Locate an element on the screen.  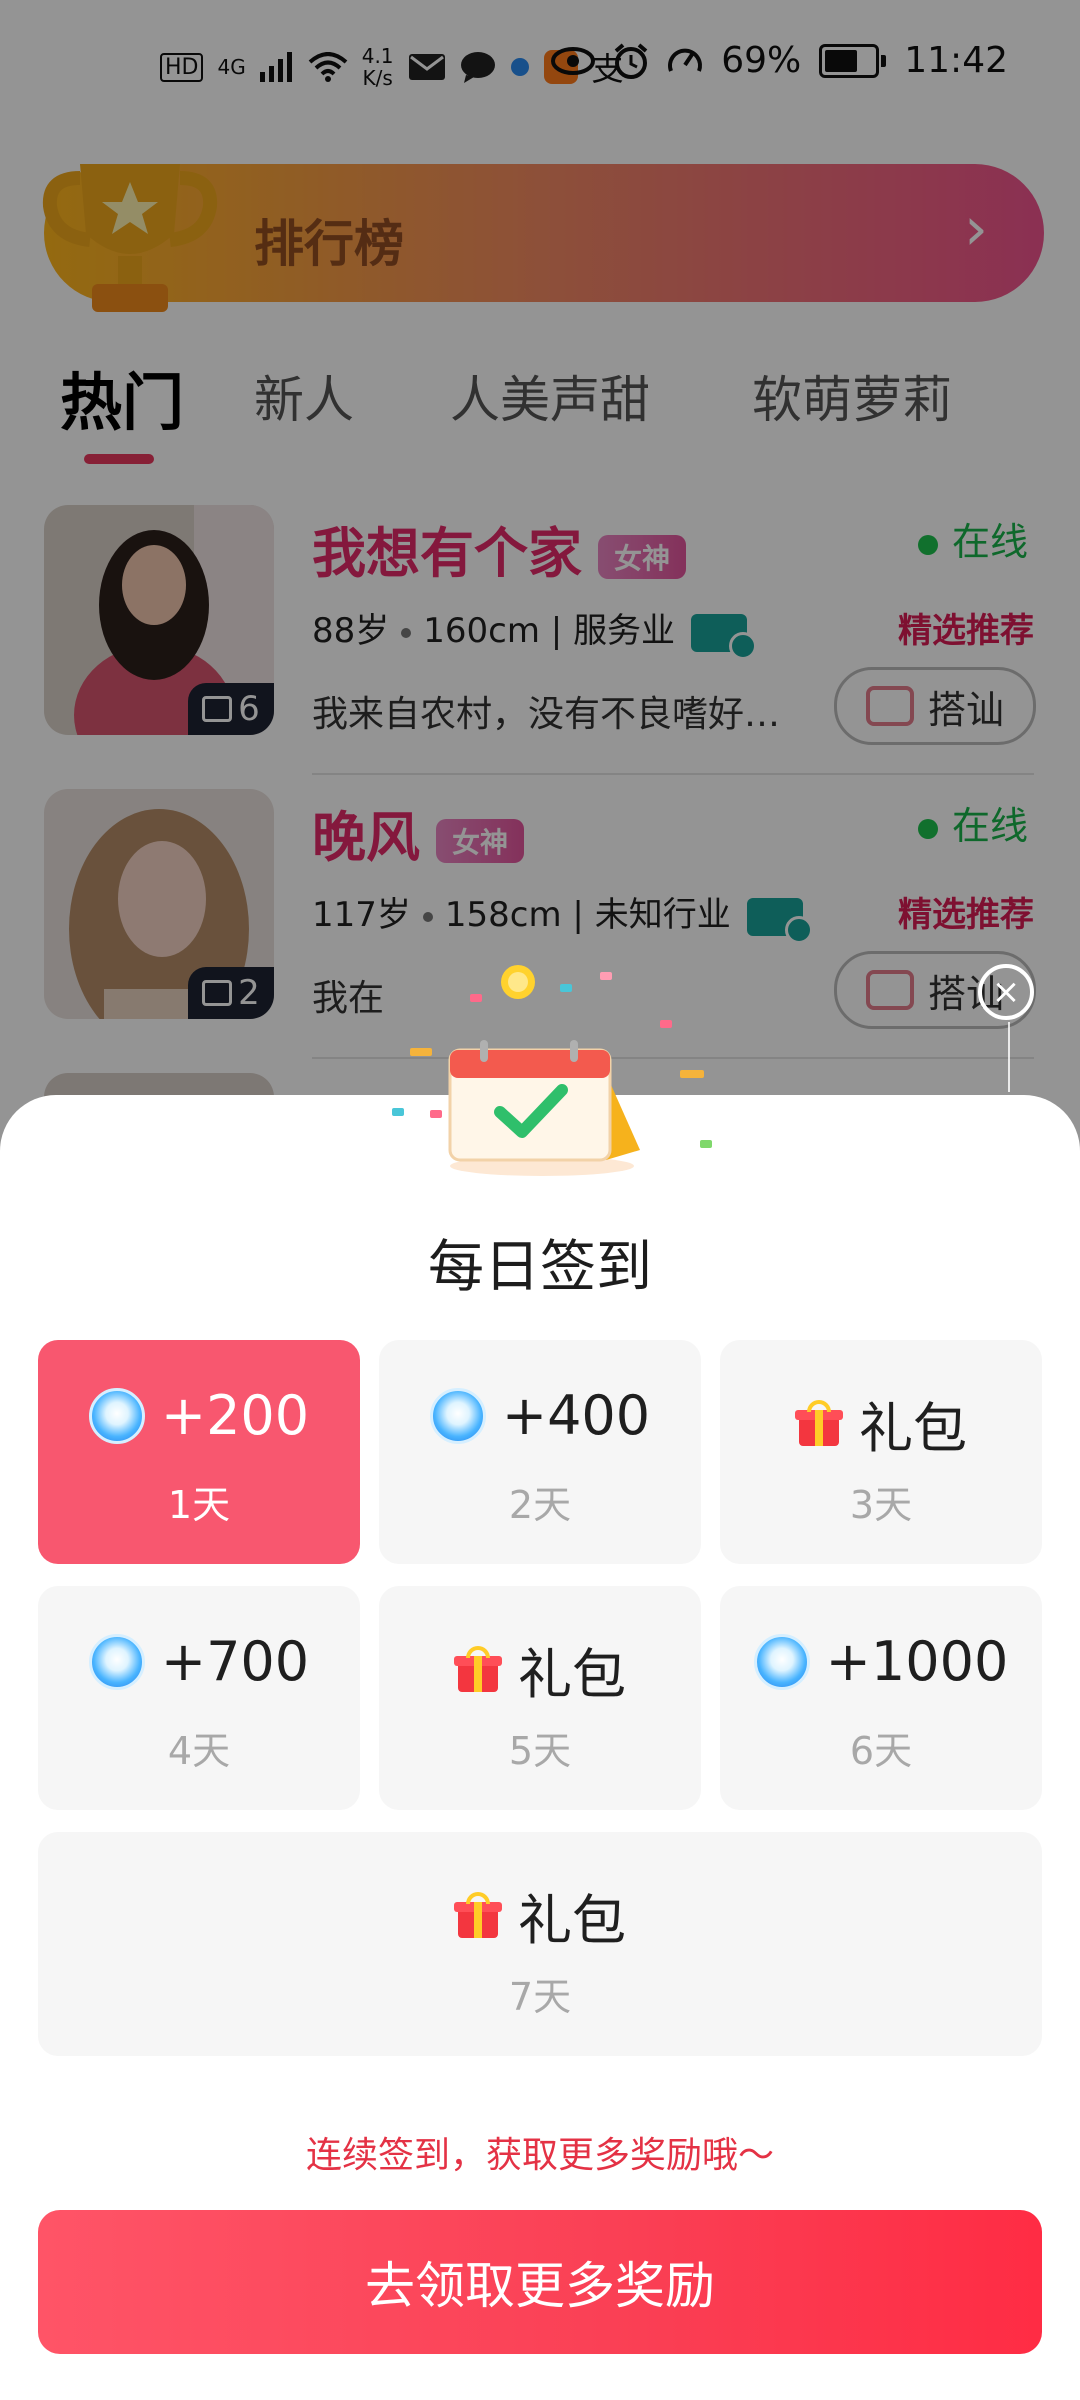
checkin-day-7: 礼包 7天 is located at coordinates (540, 1944).